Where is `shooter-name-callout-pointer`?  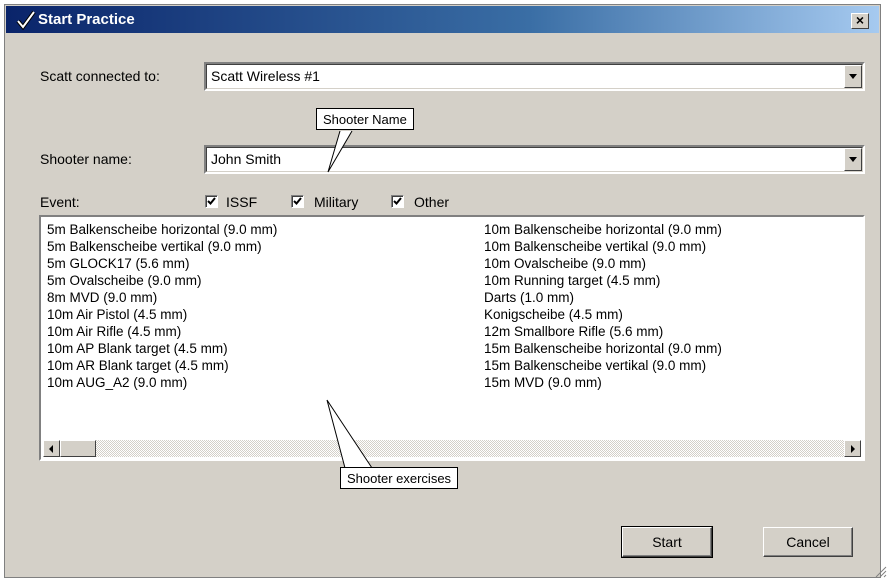 shooter-name-callout-pointer is located at coordinates (340, 151).